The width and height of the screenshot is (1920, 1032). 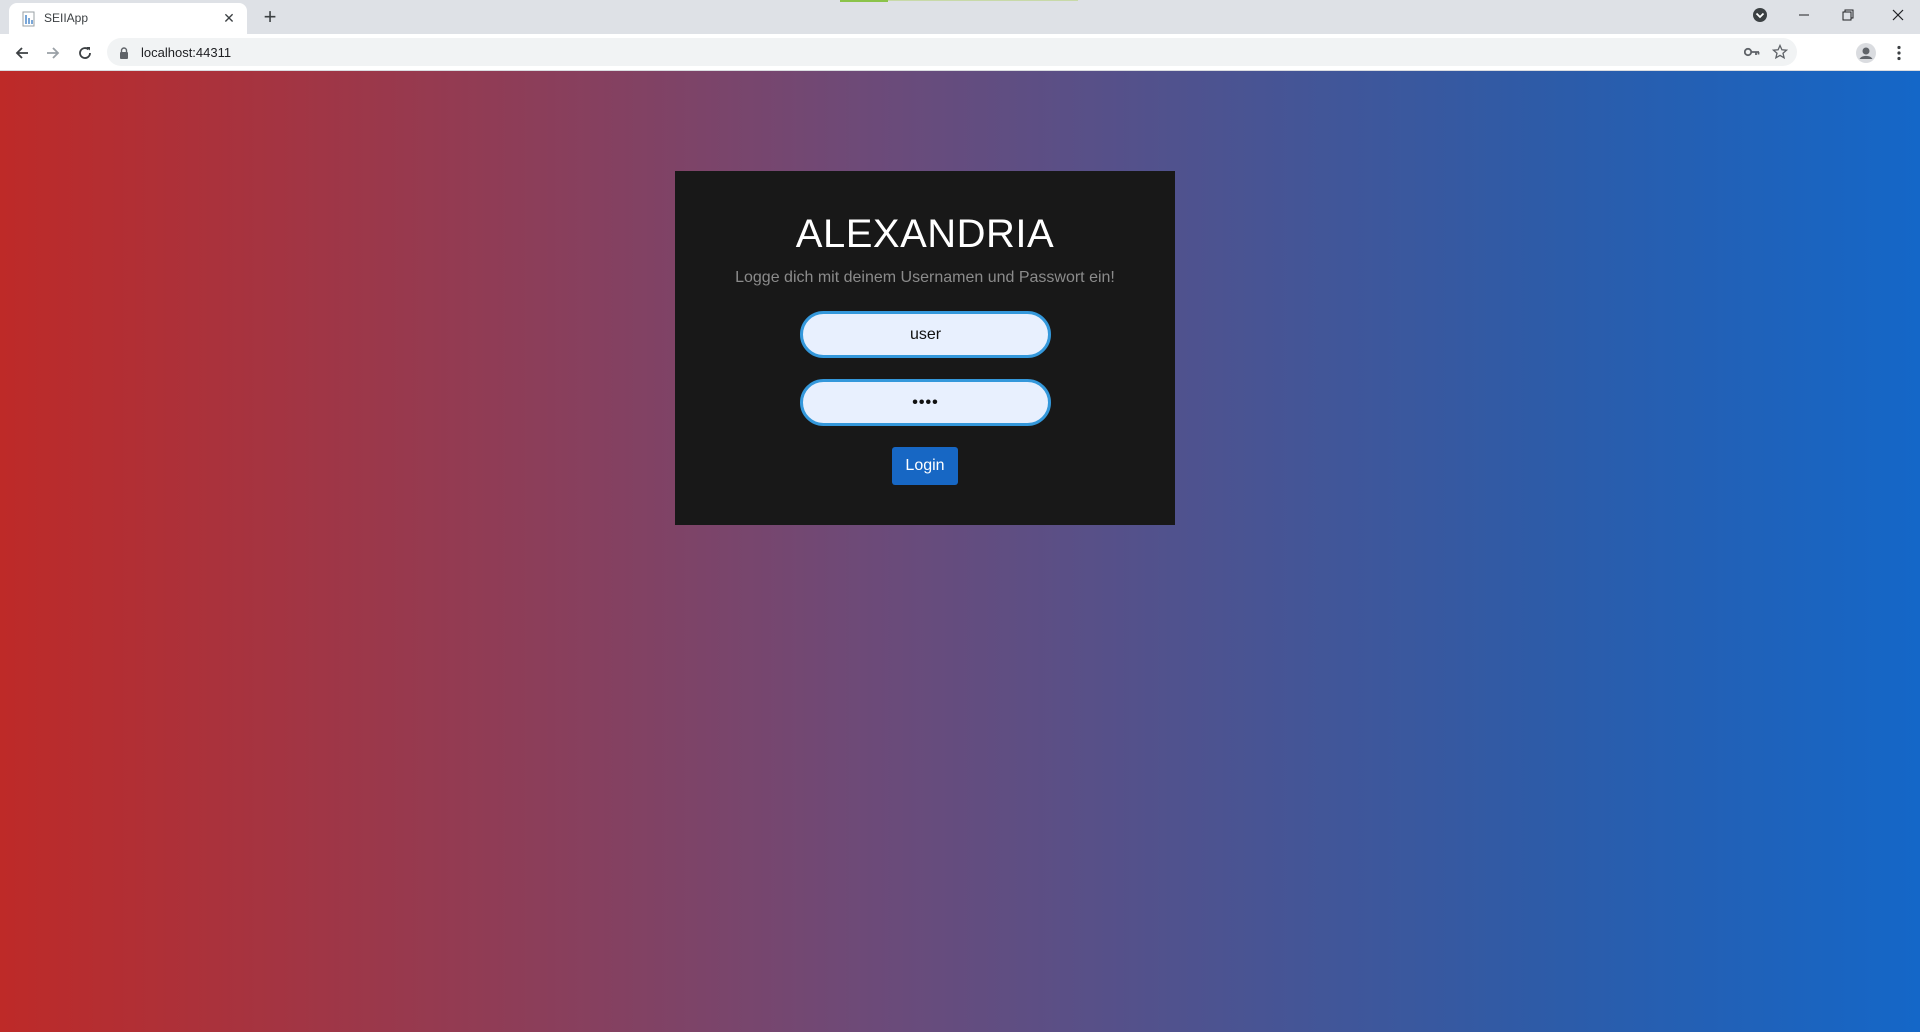 What do you see at coordinates (925, 234) in the screenshot?
I see `login-title: ALEXANDRIA` at bounding box center [925, 234].